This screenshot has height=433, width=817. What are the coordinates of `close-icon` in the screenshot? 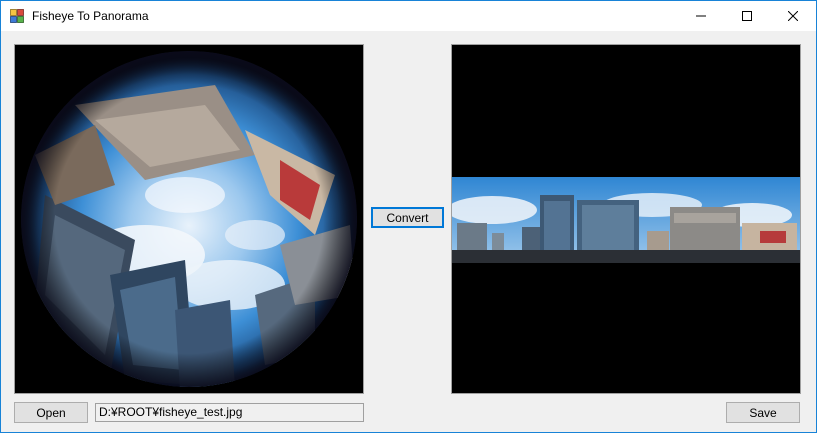 It's located at (793, 16).